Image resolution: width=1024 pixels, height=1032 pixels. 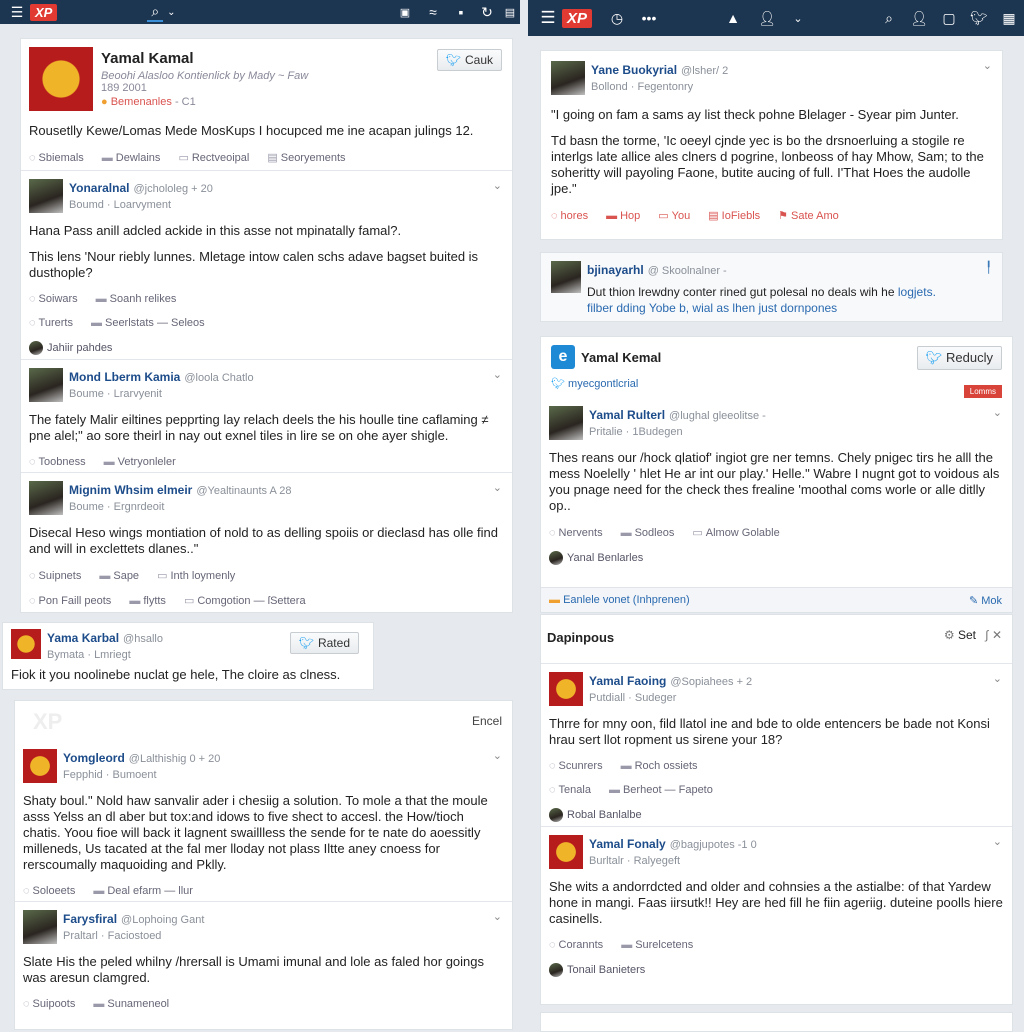 What do you see at coordinates (627, 415) in the screenshot?
I see `author-name: Yamal Rulterl` at bounding box center [627, 415].